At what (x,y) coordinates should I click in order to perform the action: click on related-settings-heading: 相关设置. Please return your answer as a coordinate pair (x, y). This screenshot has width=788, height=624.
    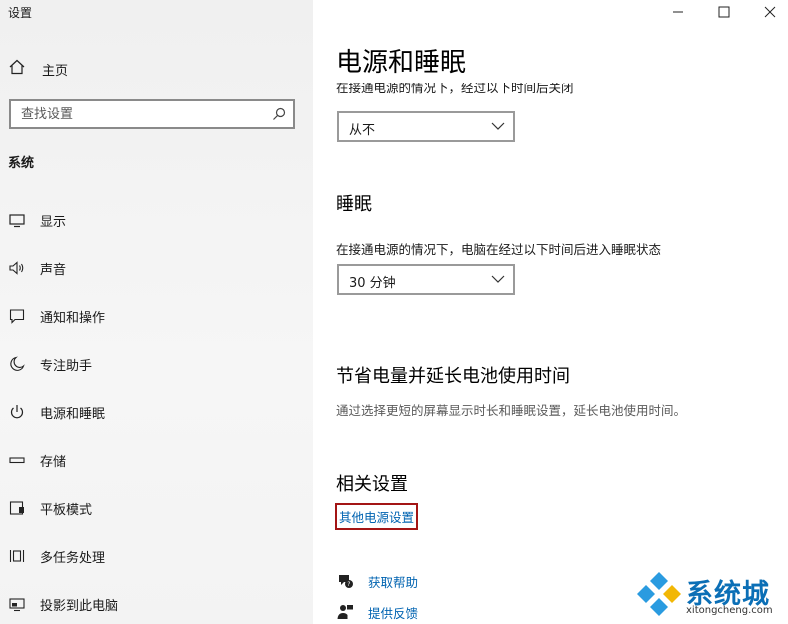
    Looking at the image, I should click on (372, 484).